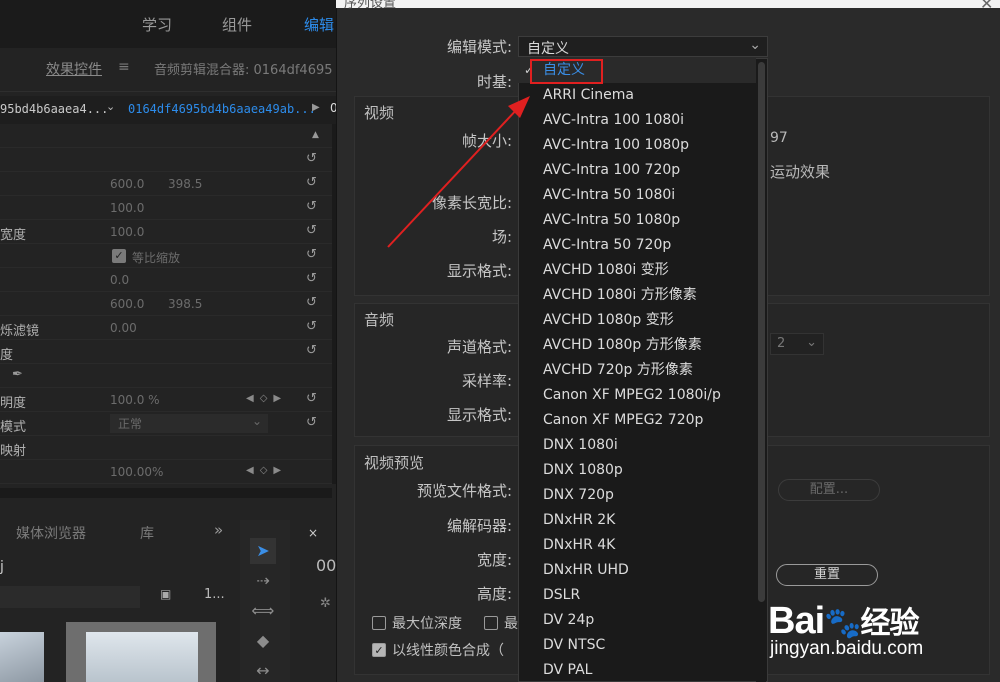 Image resolution: width=1000 pixels, height=682 pixels. Describe the element at coordinates (637, 120) in the screenshot. I see `dropdown-item: AVC-Intra 100 1080i` at that location.